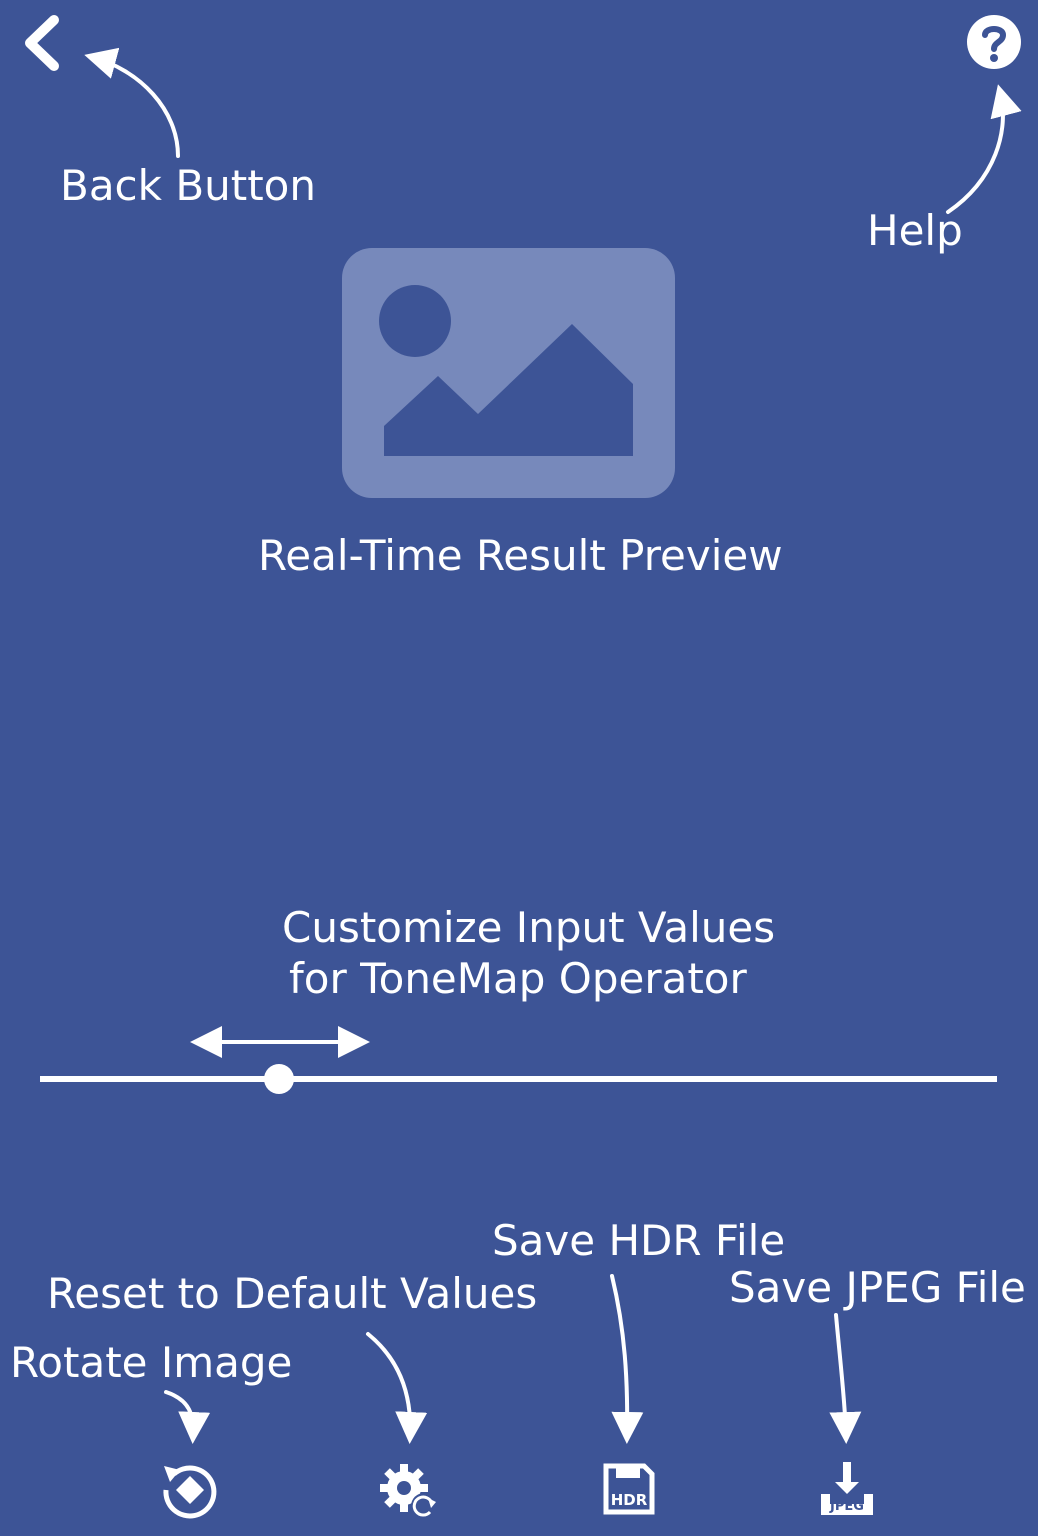 The height and width of the screenshot is (1536, 1038). I want to click on value-slider, so click(518, 1080).